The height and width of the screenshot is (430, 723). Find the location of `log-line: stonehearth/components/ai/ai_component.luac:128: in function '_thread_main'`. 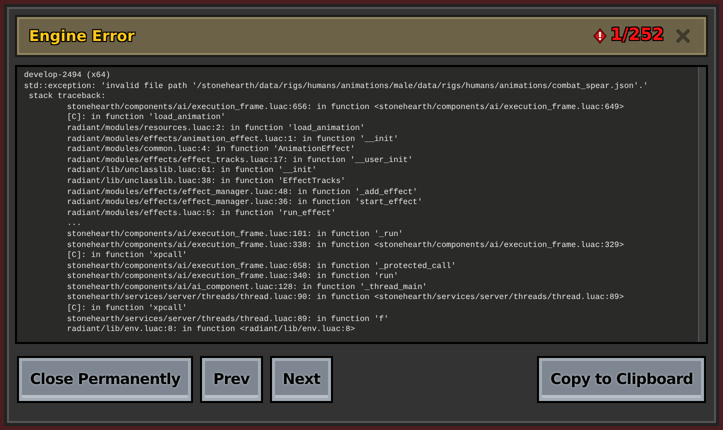

log-line: stonehearth/components/ai/ai_component.luac:128: in function '_thread_main' is located at coordinates (247, 287).